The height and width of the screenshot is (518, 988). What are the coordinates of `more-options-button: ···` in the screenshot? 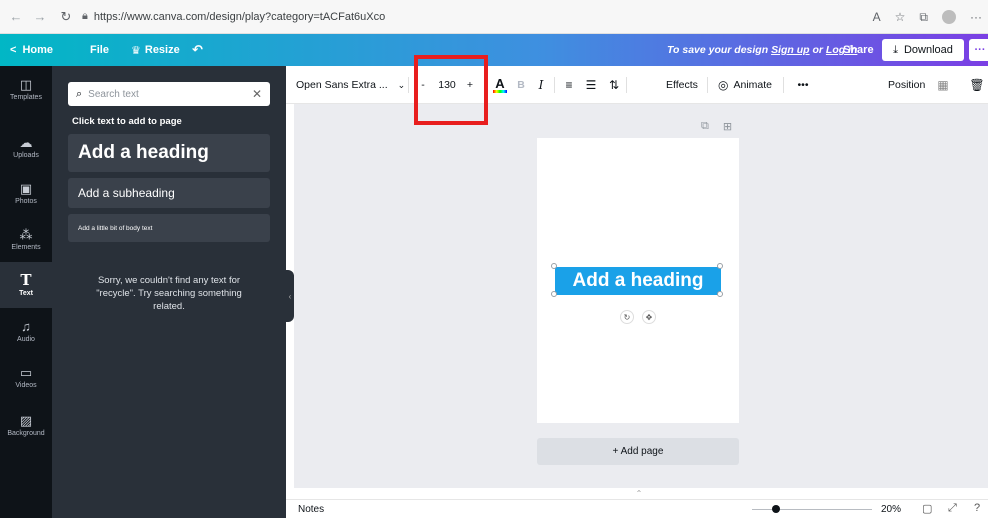 It's located at (978, 50).